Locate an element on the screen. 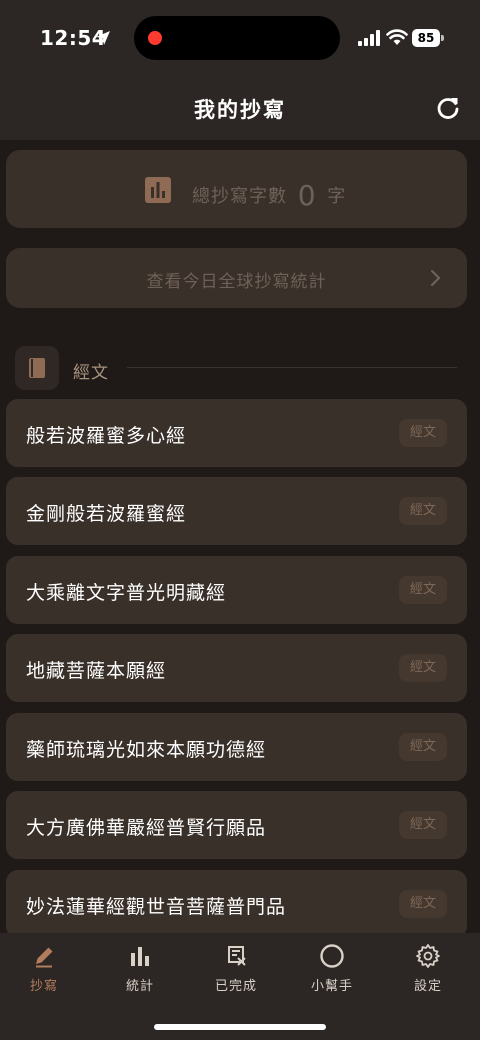 Image resolution: width=480 pixels, height=1040 pixels. section-divider is located at coordinates (292, 367).